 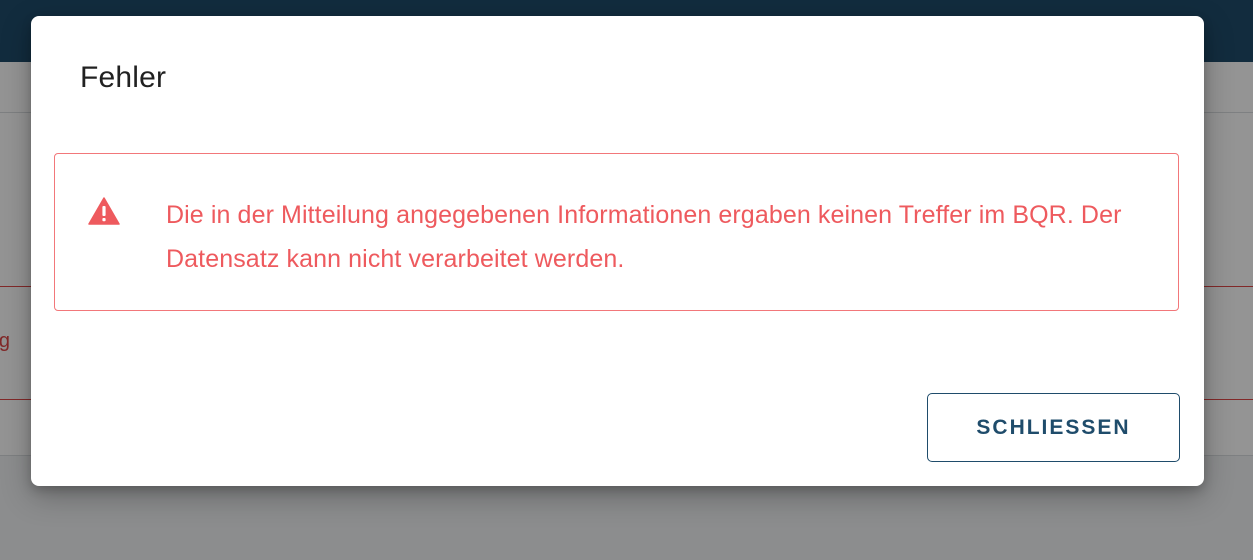 What do you see at coordinates (1053, 427) in the screenshot?
I see `close-button: SCHLIESSEN` at bounding box center [1053, 427].